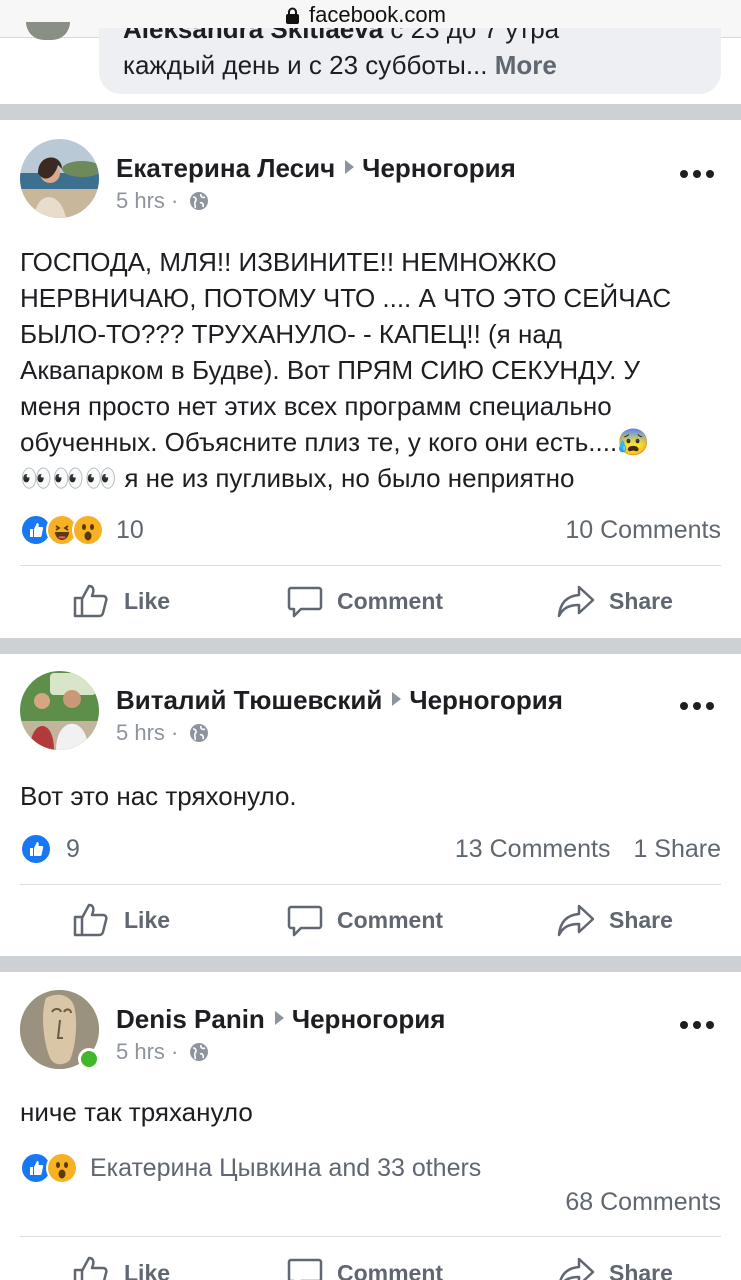 This screenshot has height=1280, width=741. What do you see at coordinates (291, 334) in the screenshot?
I see `post-text-line: БЫЛО-ТО??? ТРУХАНУЛО- - КАПЕЦ!! (я над` at bounding box center [291, 334].